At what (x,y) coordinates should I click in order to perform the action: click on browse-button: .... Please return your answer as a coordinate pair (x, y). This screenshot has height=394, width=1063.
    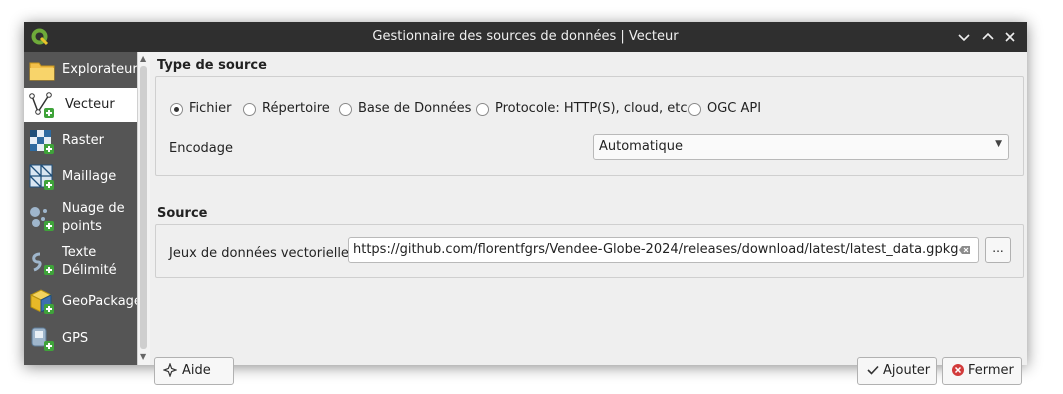
    Looking at the image, I should click on (998, 250).